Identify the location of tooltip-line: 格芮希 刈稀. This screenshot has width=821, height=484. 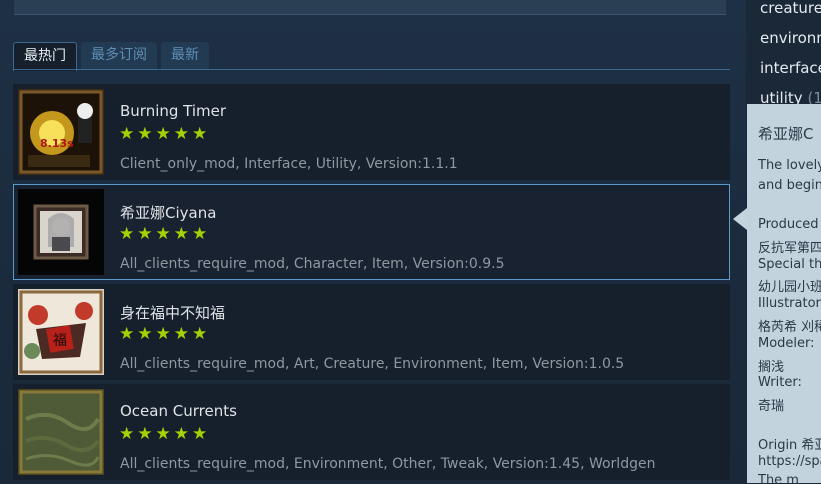
(789, 327).